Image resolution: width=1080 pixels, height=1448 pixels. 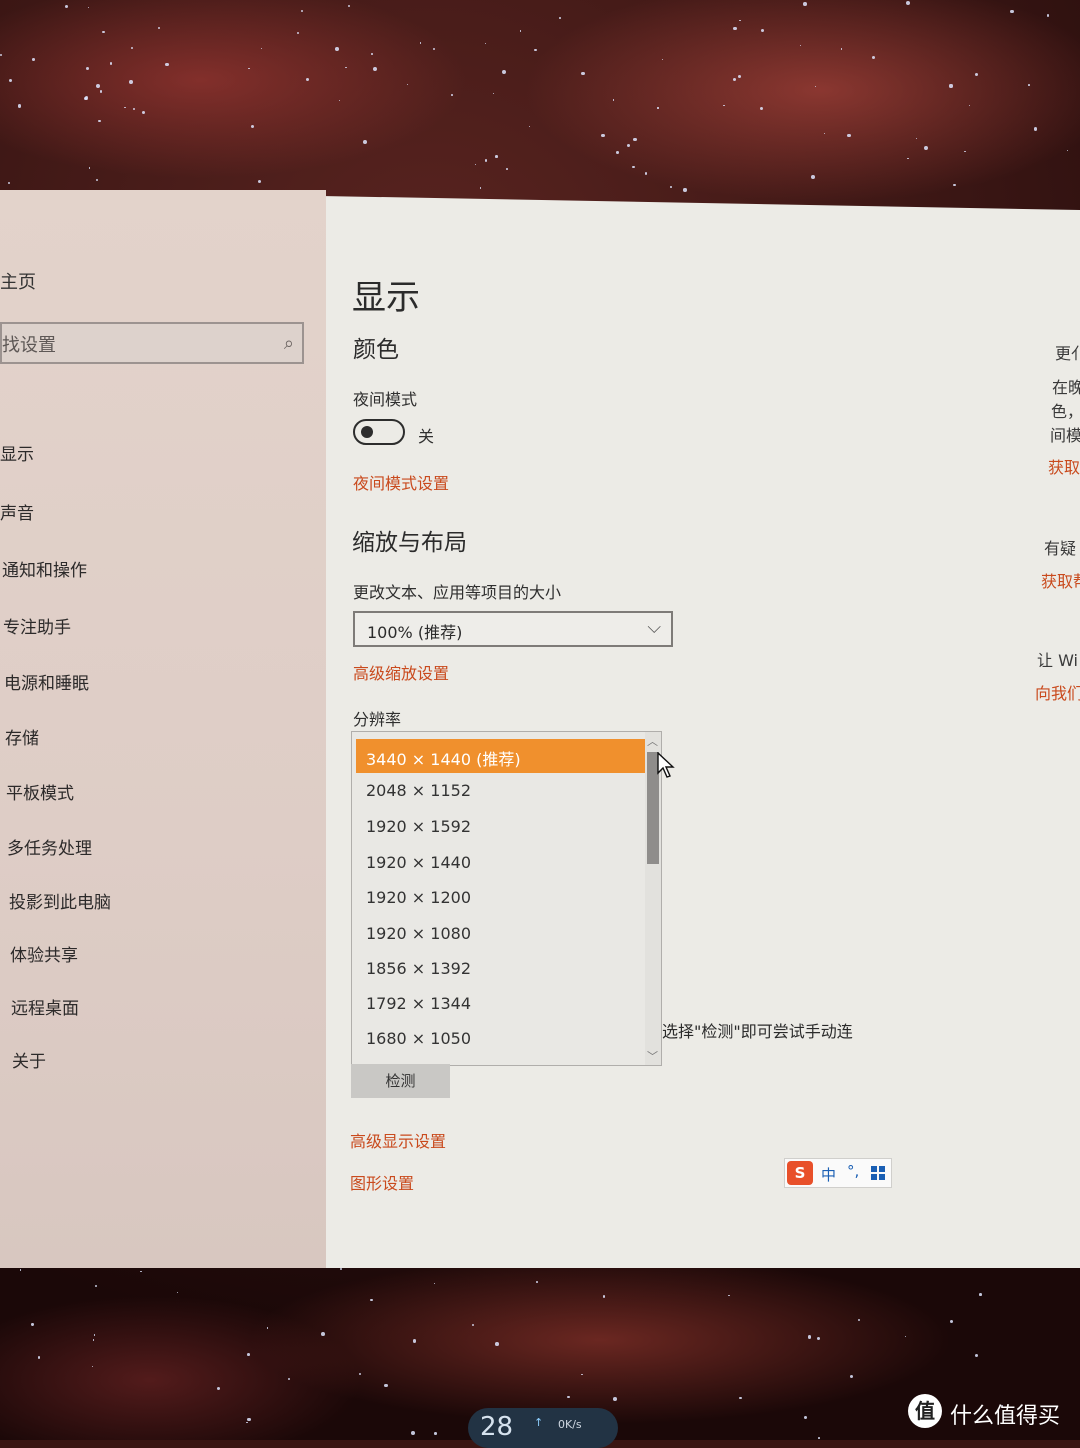 I want to click on resolution-option: 1856 × 1392, so click(x=503, y=969).